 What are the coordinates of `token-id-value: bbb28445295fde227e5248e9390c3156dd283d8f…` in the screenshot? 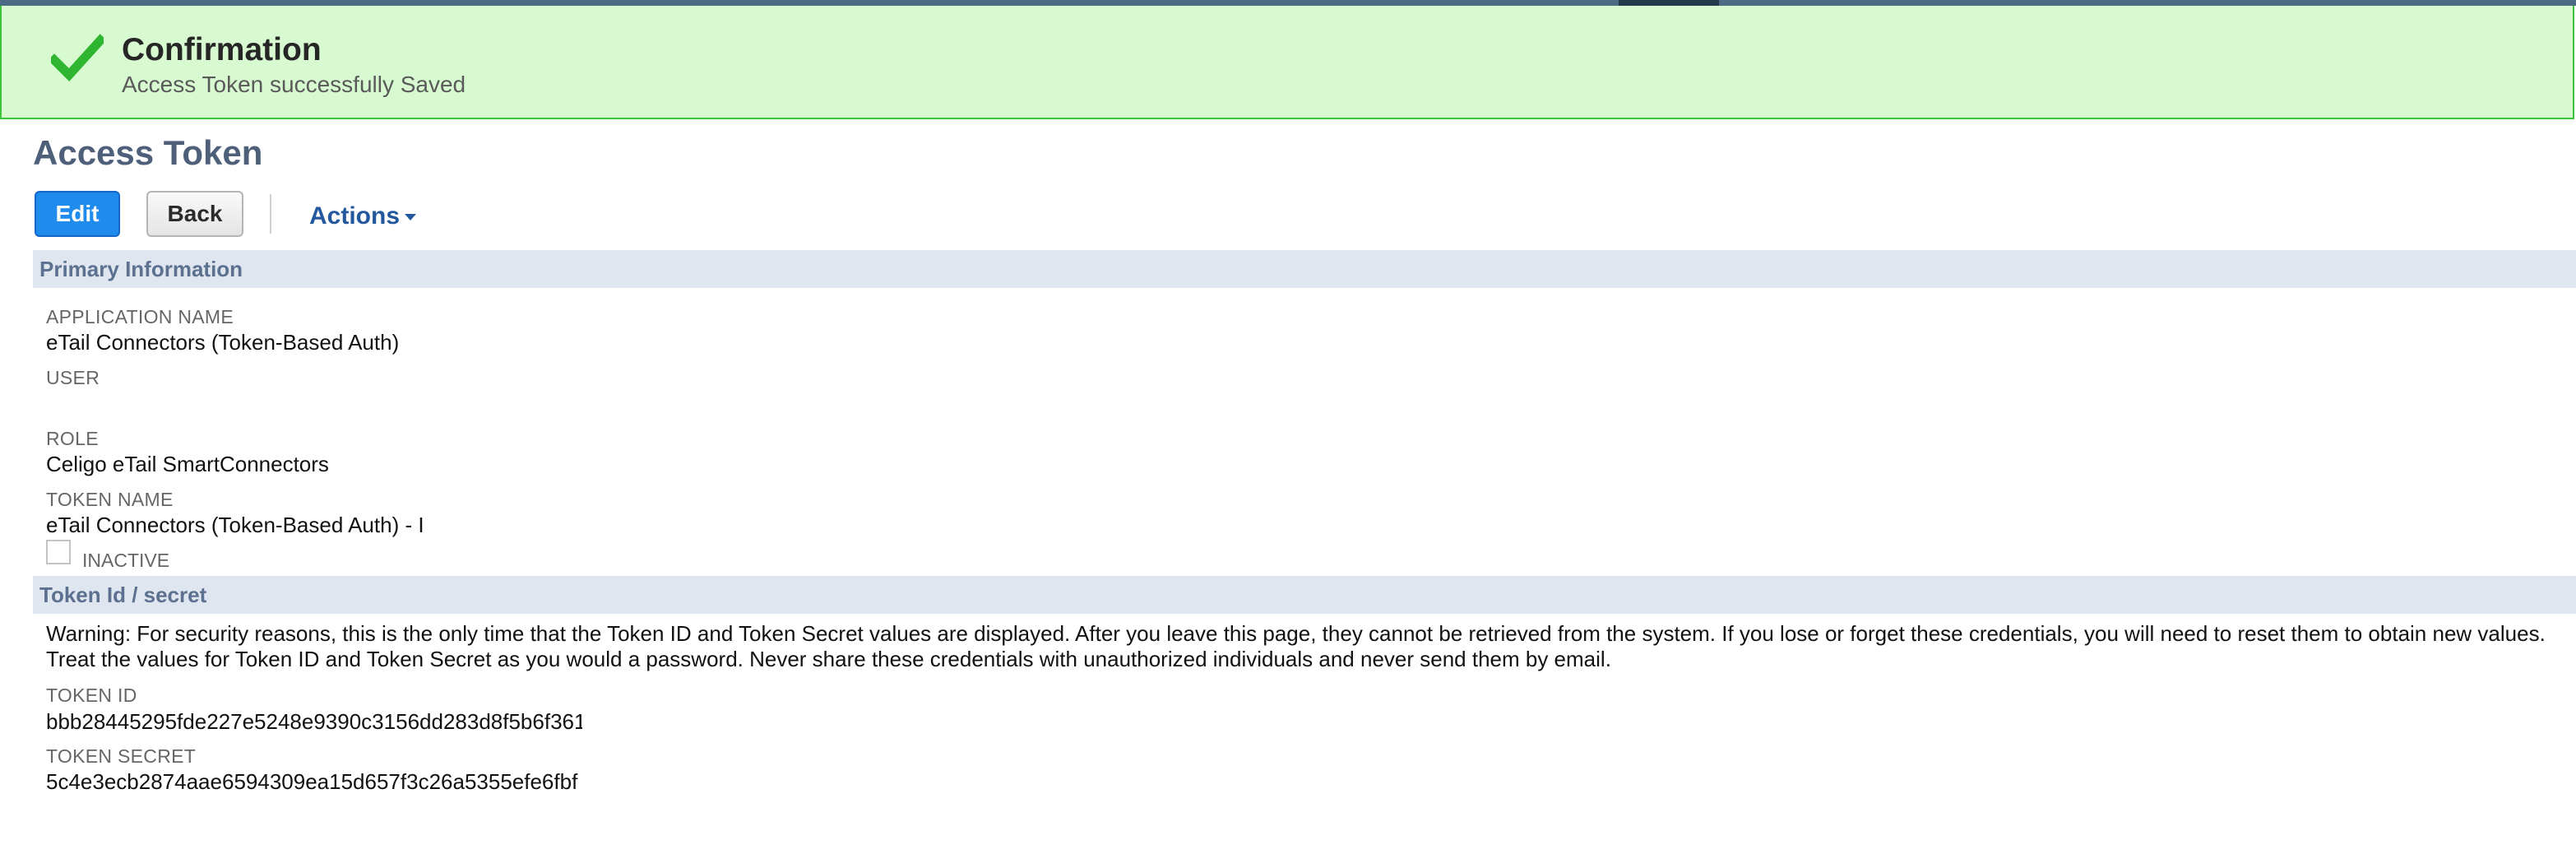 It's located at (314, 721).